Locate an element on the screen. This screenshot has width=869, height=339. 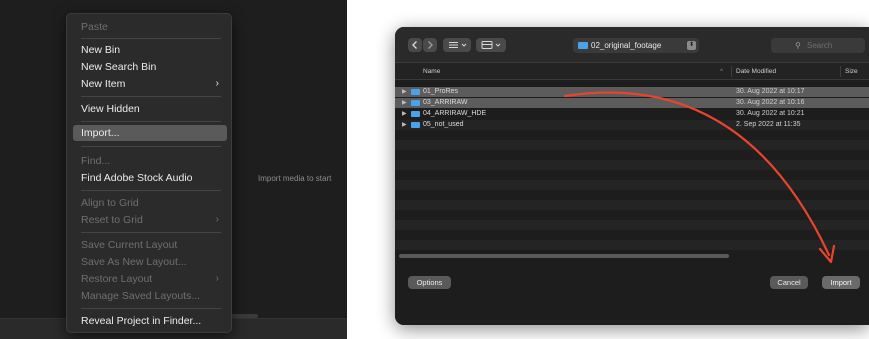
sort-indicator-icon: ^ is located at coordinates (722, 71).